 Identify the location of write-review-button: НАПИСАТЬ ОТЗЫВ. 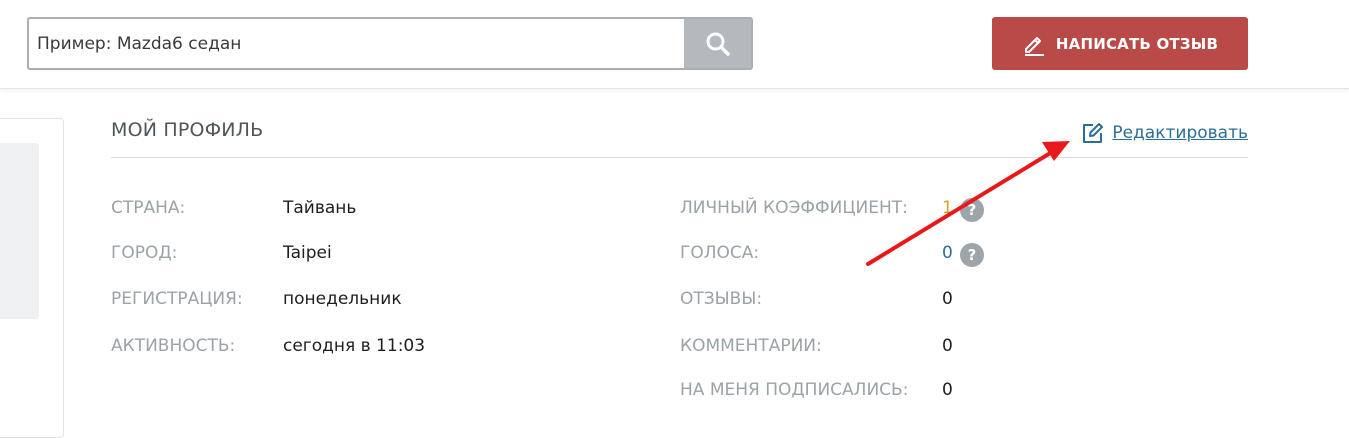
(1120, 43).